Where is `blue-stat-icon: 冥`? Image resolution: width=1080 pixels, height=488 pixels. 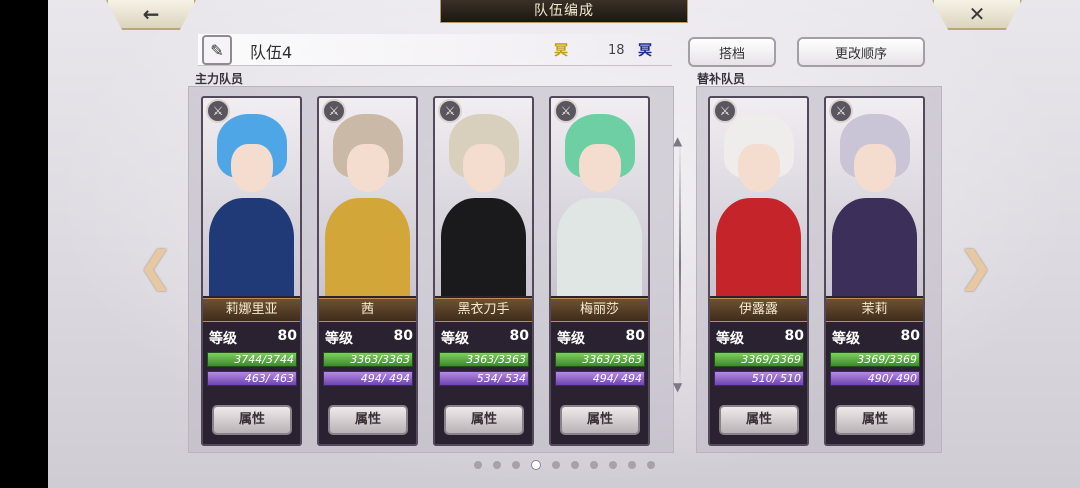
blue-stat-icon: 冥 is located at coordinates (645, 51).